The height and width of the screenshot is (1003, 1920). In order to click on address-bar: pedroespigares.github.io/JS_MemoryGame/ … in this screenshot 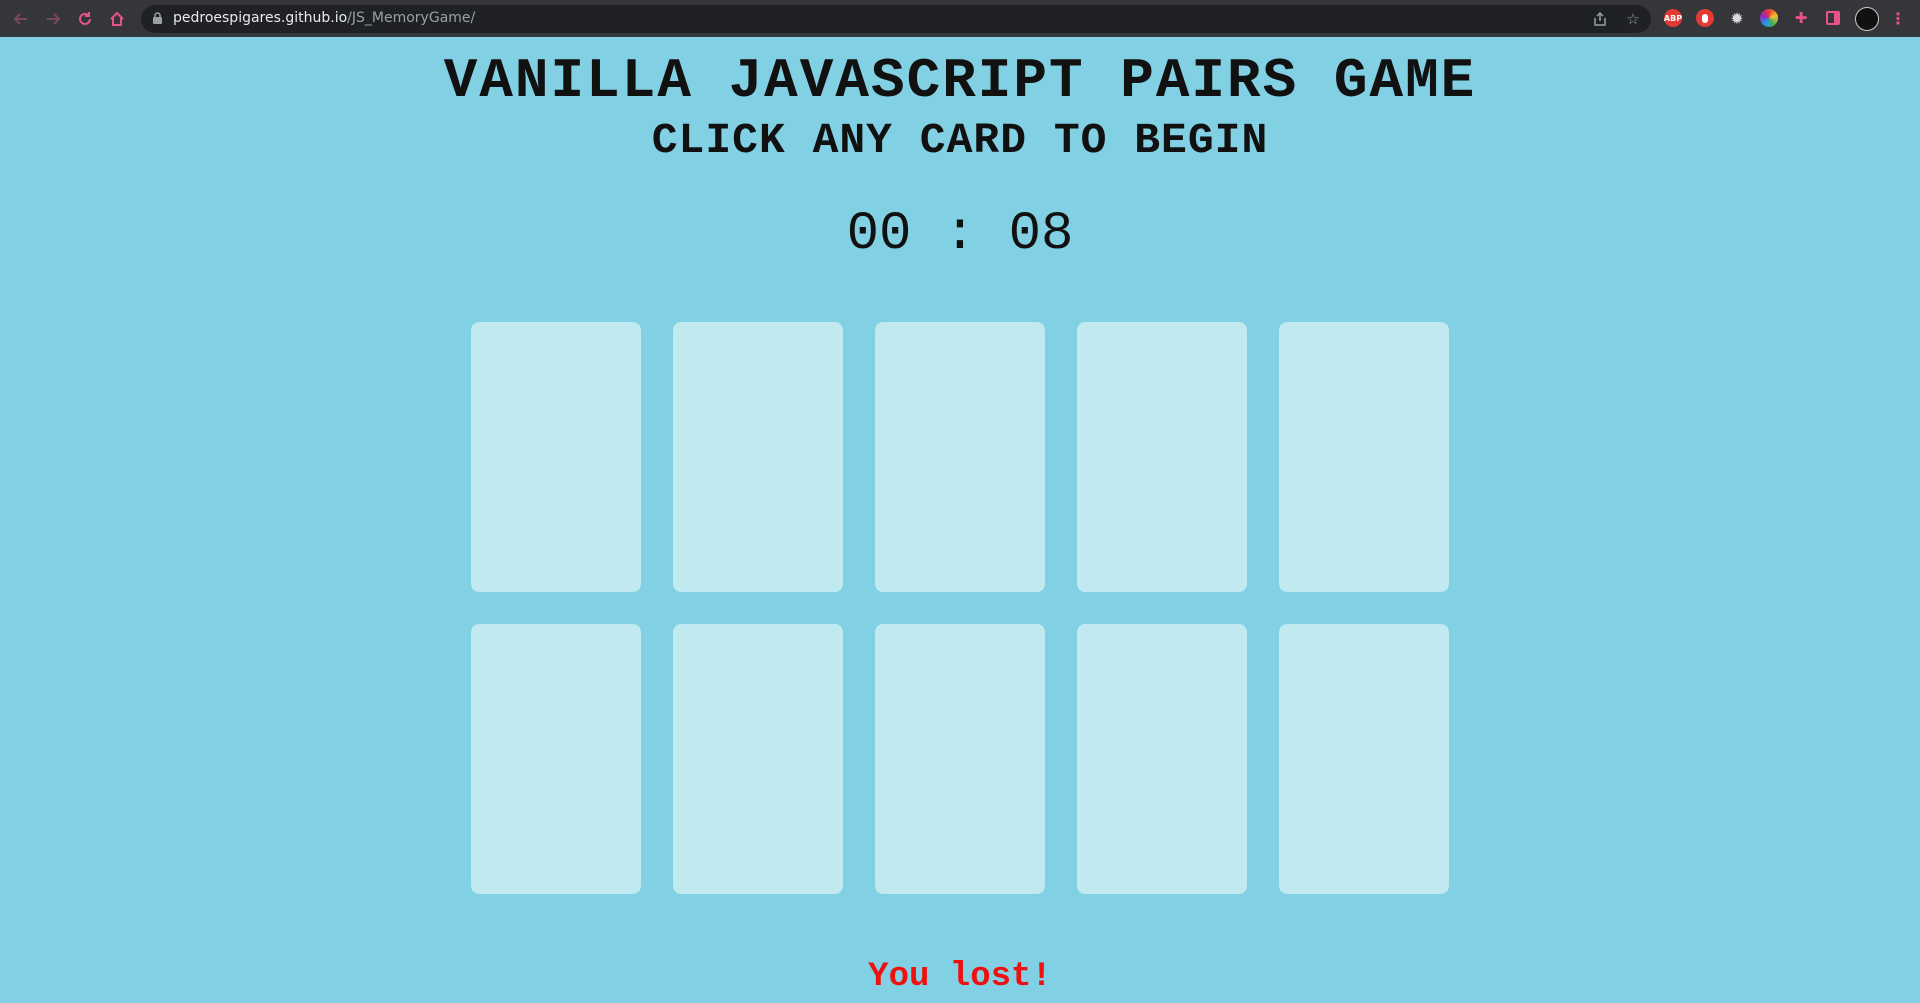, I will do `click(896, 19)`.